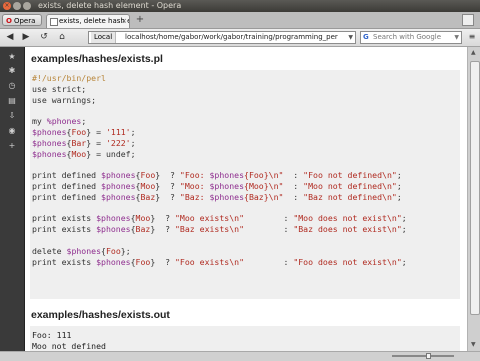  I want to click on page-favicon-icon, so click(54, 22).